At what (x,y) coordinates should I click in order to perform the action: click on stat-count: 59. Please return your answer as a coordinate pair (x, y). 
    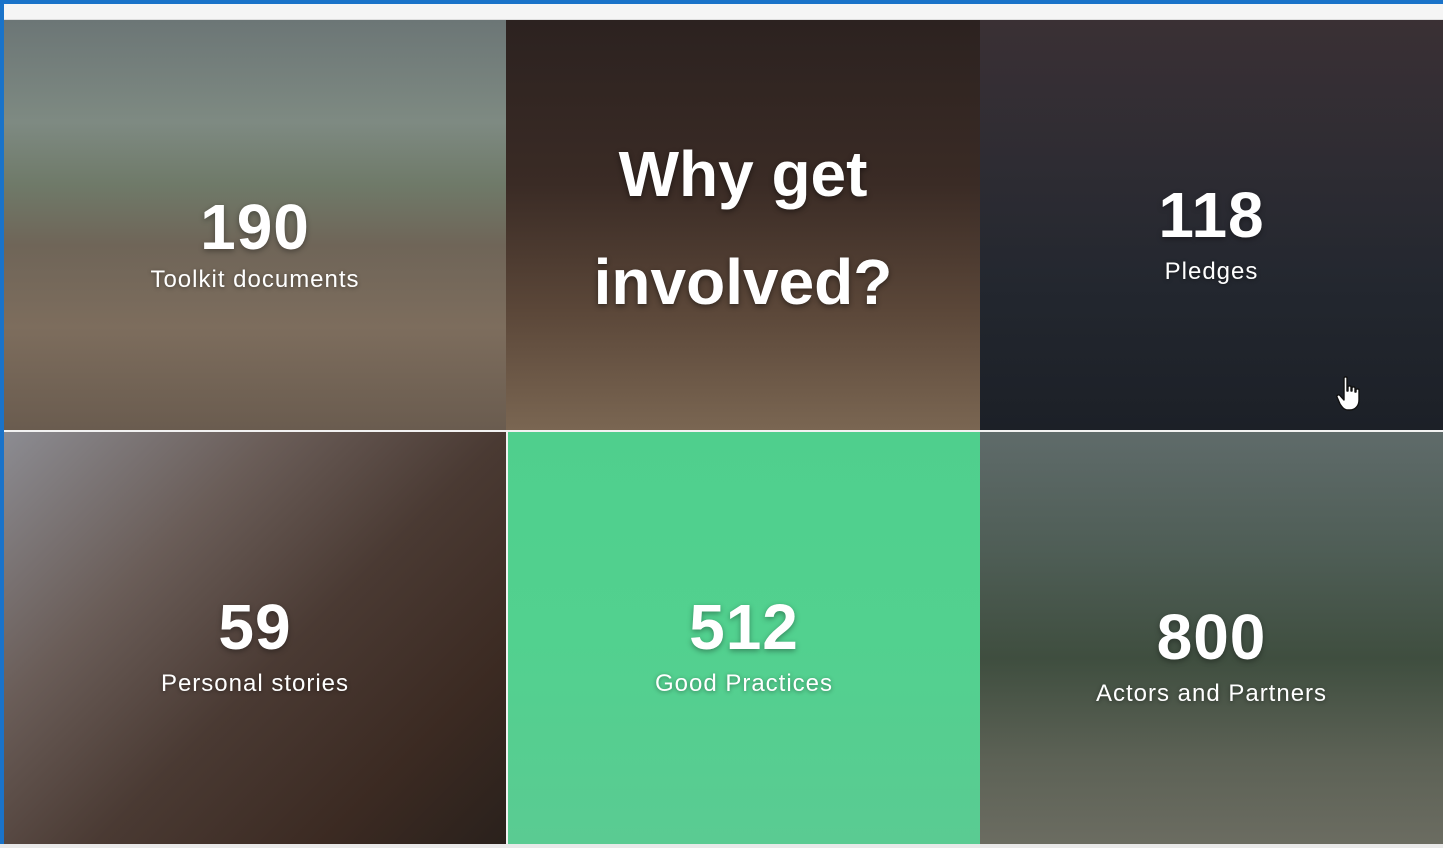
    Looking at the image, I should click on (255, 627).